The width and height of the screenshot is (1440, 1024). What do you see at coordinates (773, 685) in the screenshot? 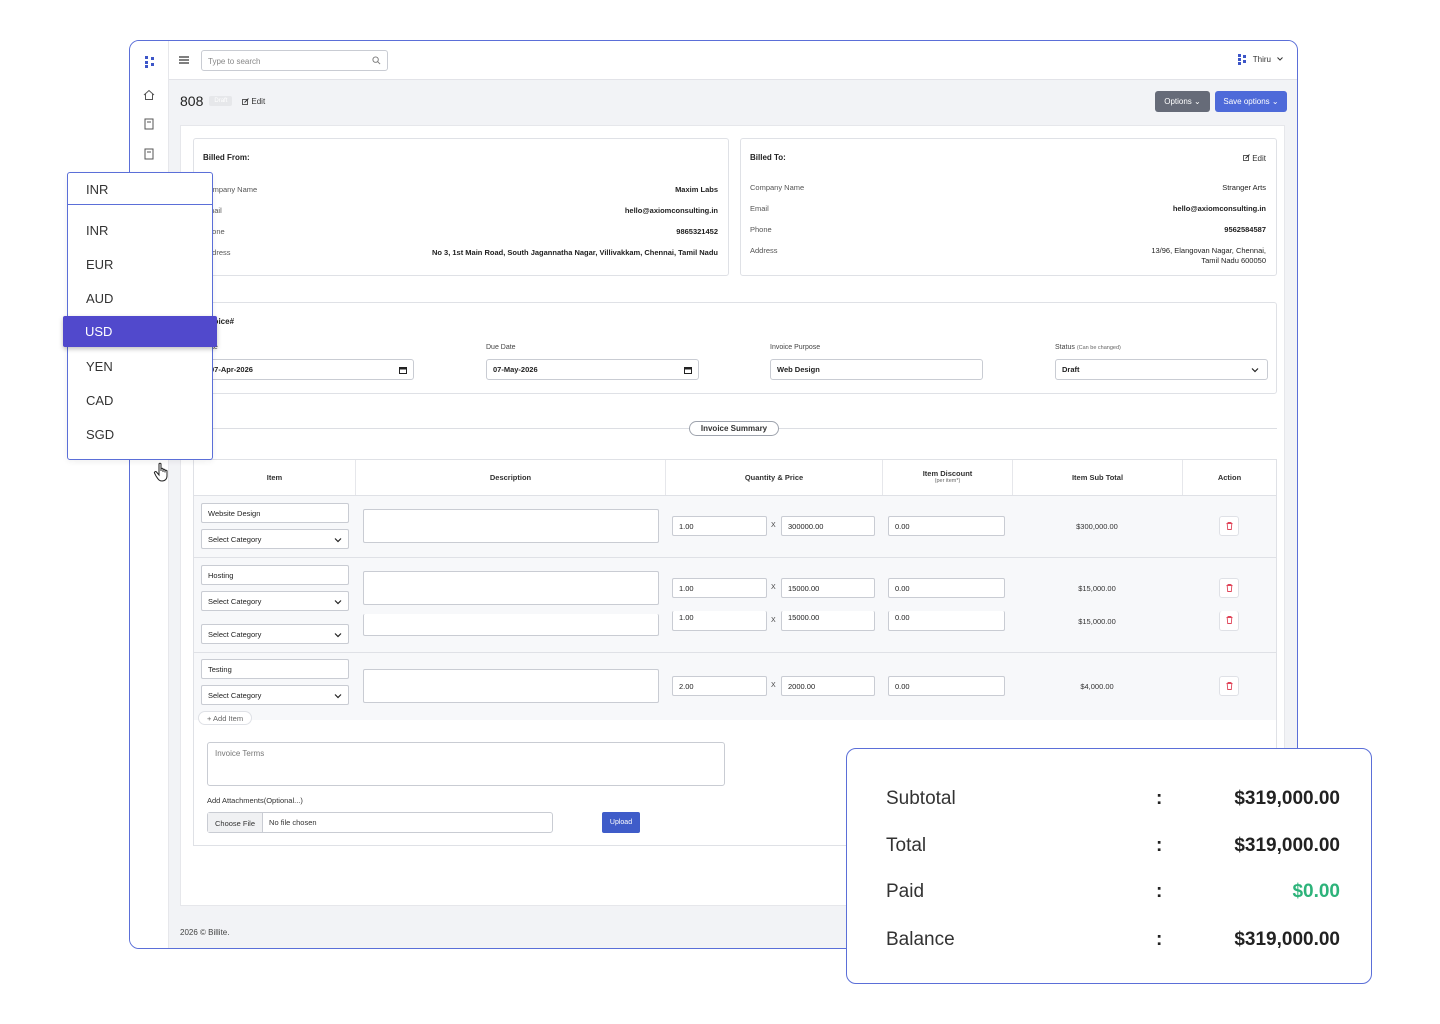
I see `multiply-sign: X` at bounding box center [773, 685].